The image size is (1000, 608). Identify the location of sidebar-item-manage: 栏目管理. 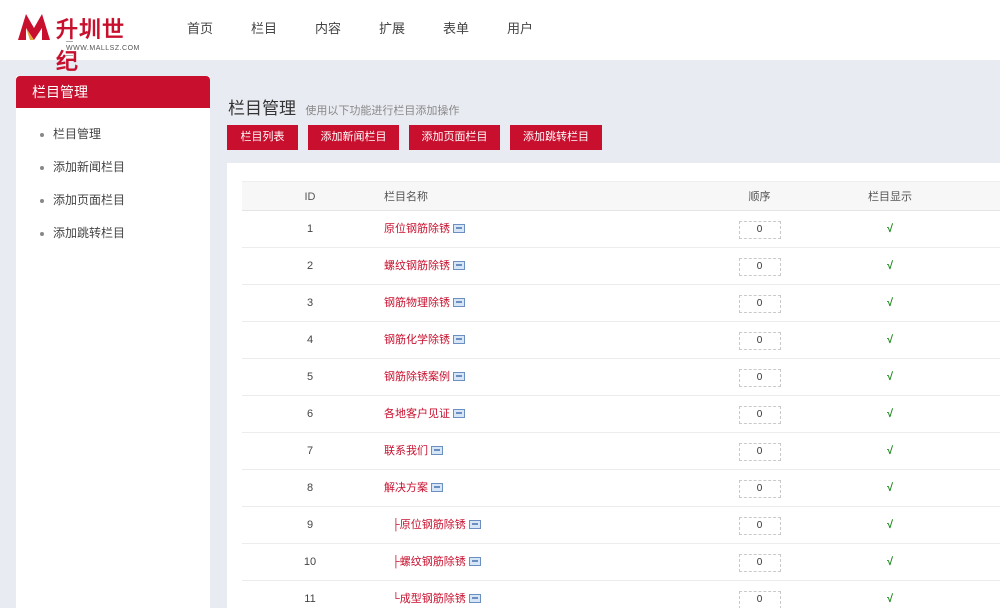
(113, 134).